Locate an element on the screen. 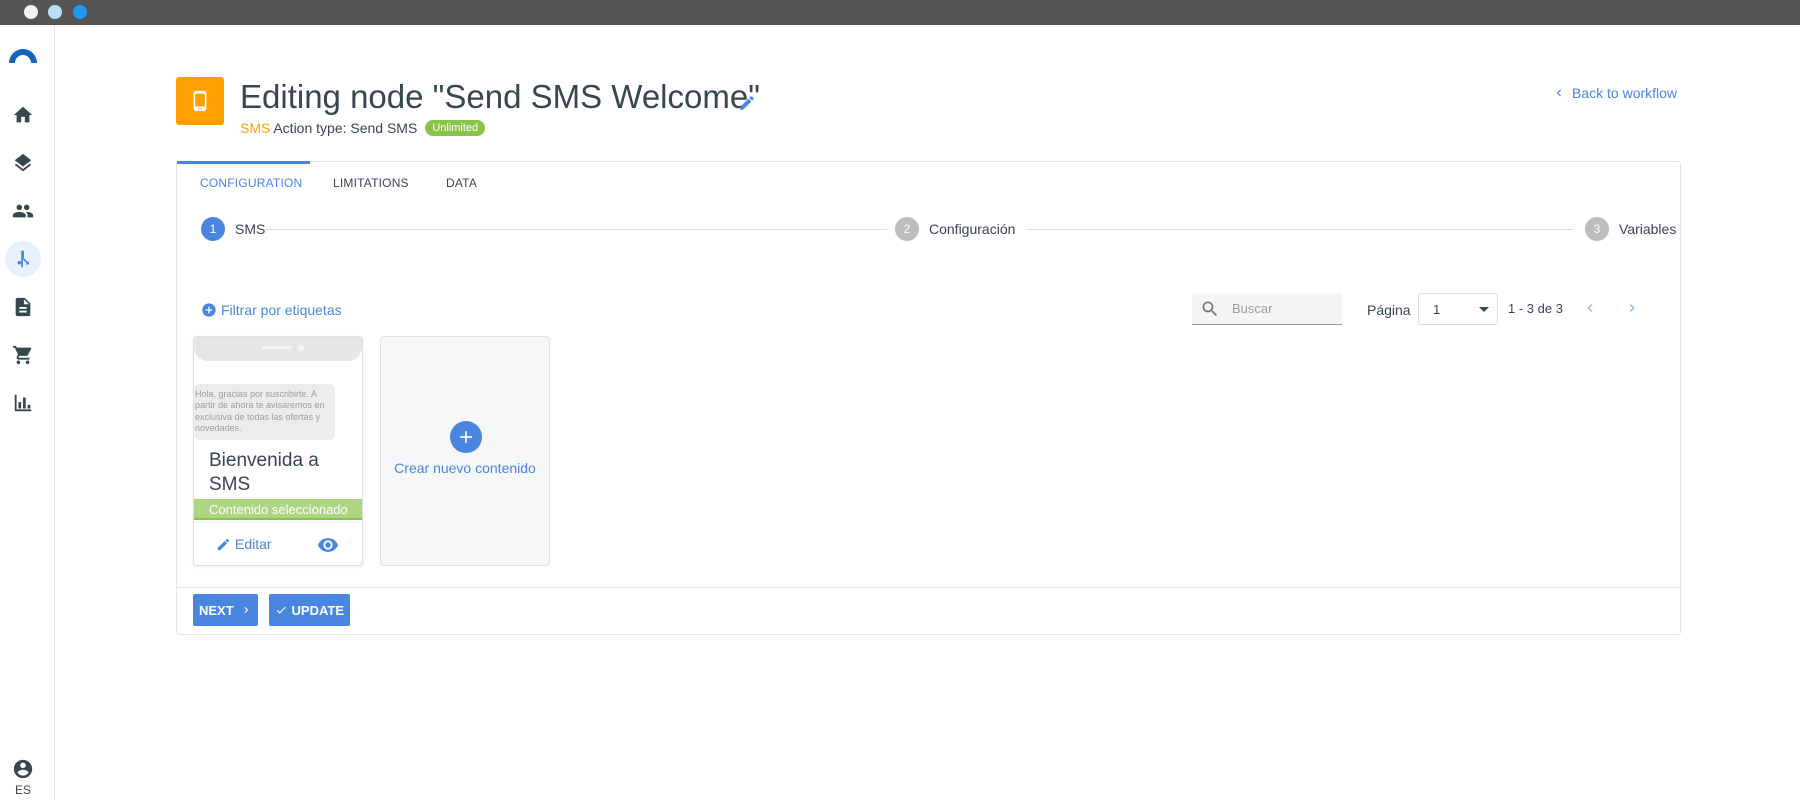  step-label: Variables is located at coordinates (1648, 229).